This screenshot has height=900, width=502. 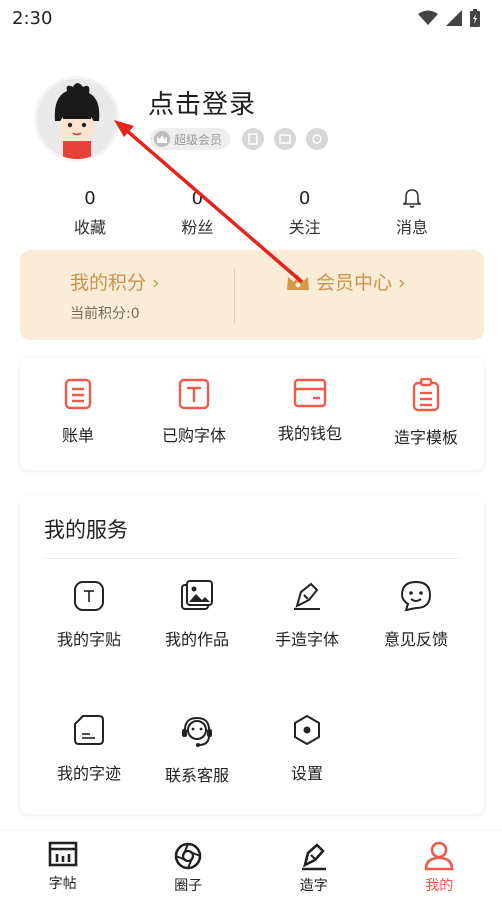 I want to click on bottom-nav: 字帖 圈子 造字 我的, so click(x=251, y=865).